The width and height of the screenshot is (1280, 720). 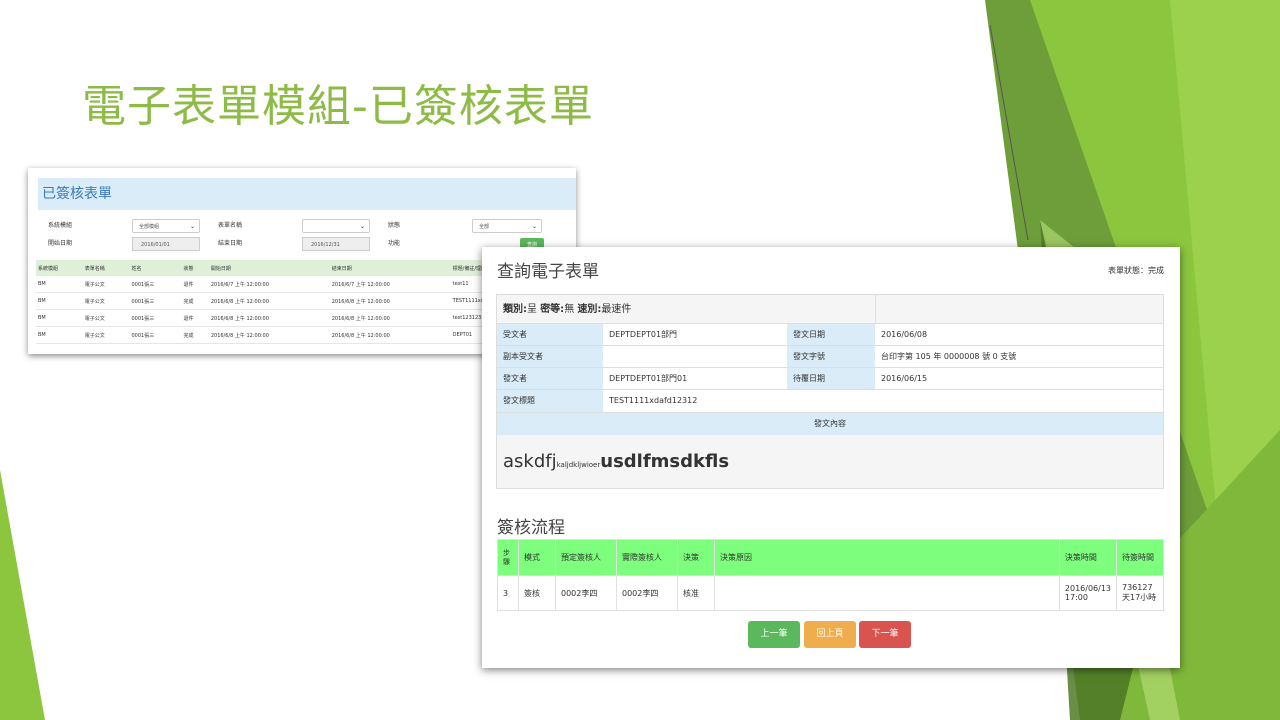 What do you see at coordinates (532, 309) in the screenshot?
I see `category-value: 呈` at bounding box center [532, 309].